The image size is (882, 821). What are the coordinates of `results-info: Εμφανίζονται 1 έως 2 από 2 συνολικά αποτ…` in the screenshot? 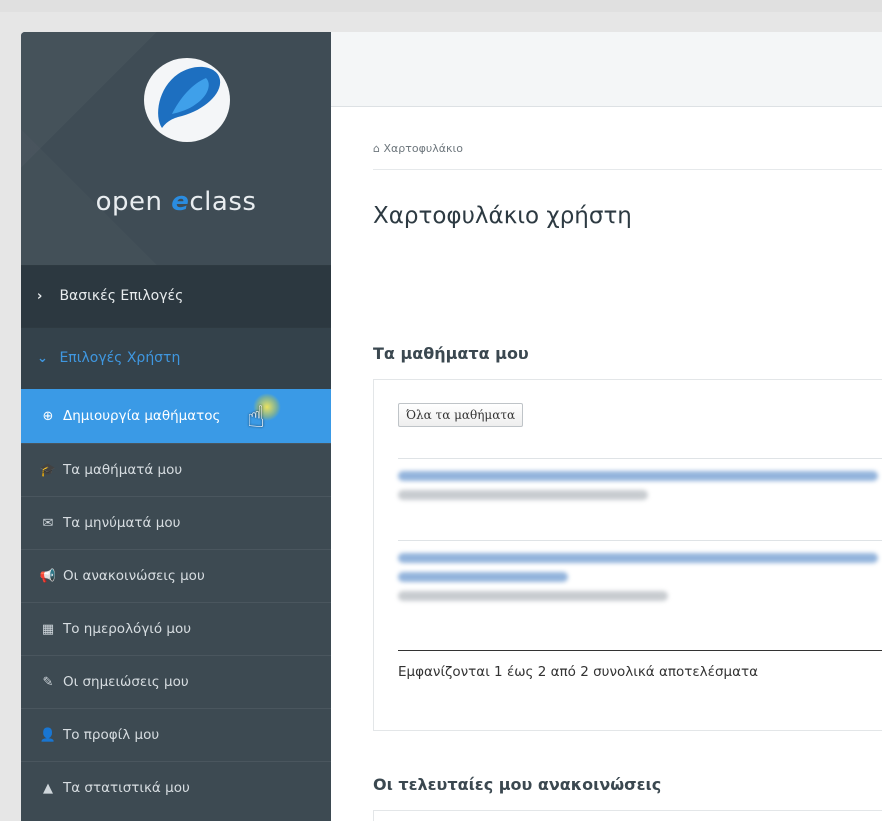 It's located at (578, 672).